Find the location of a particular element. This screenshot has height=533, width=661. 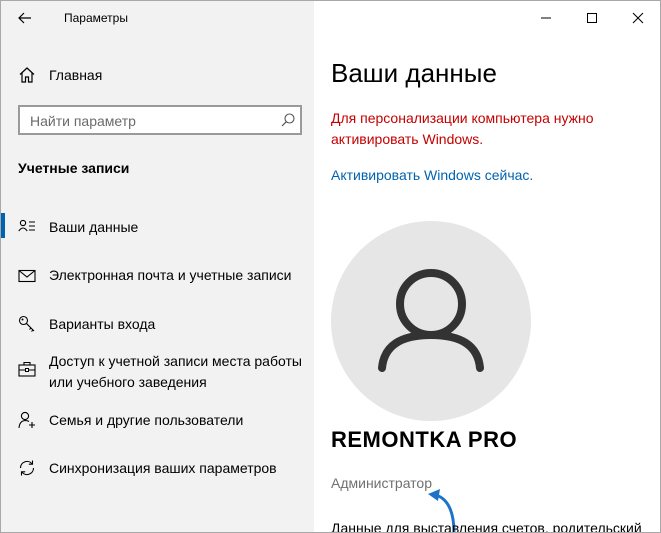

sidebar-item-label: Семья и другие пользователи is located at coordinates (146, 420).